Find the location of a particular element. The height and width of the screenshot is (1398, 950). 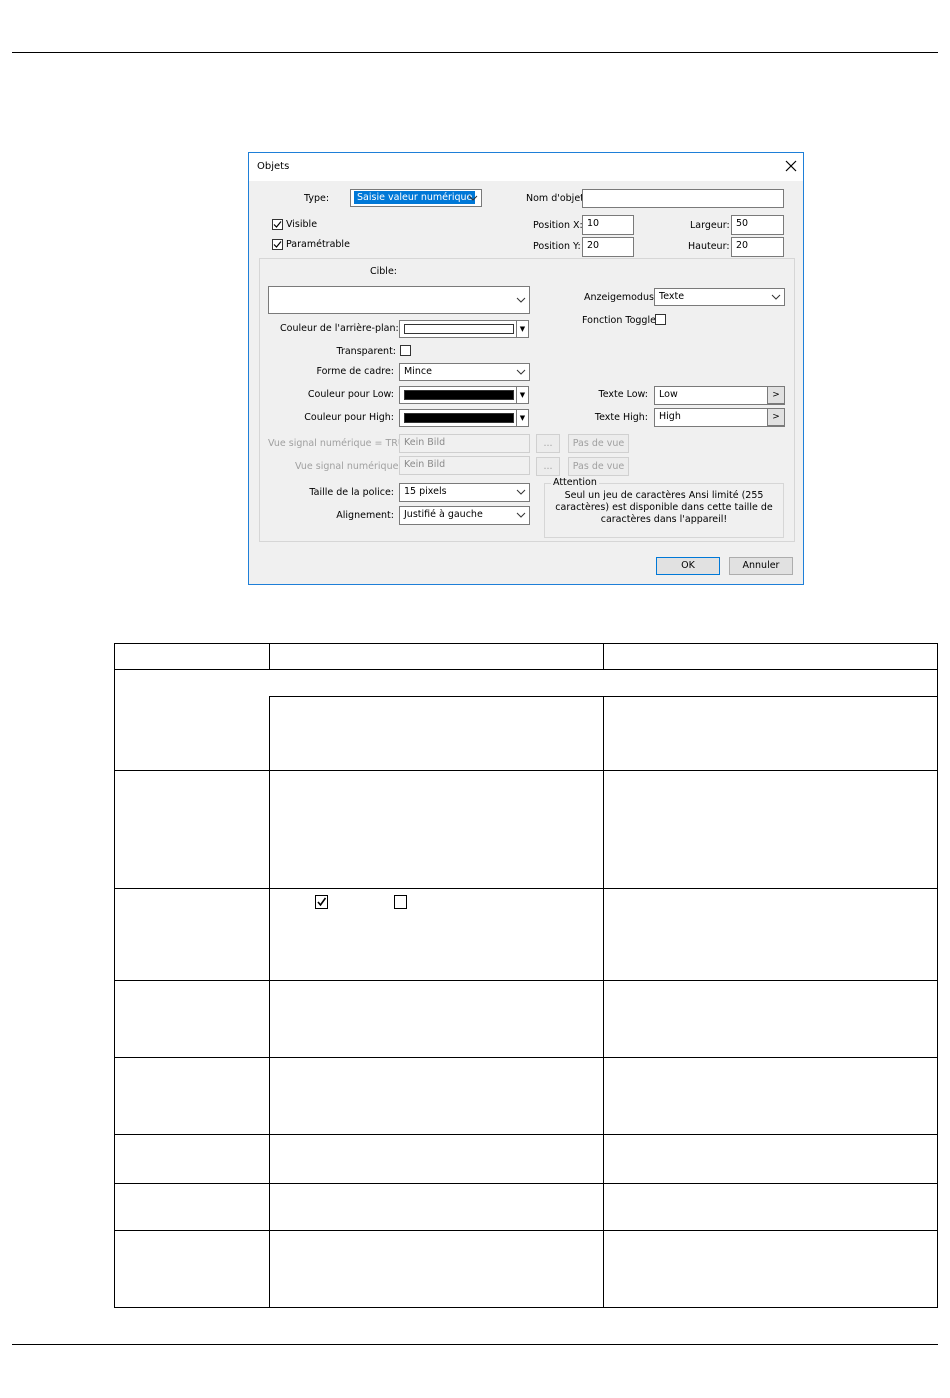

table-border-right is located at coordinates (937, 975).